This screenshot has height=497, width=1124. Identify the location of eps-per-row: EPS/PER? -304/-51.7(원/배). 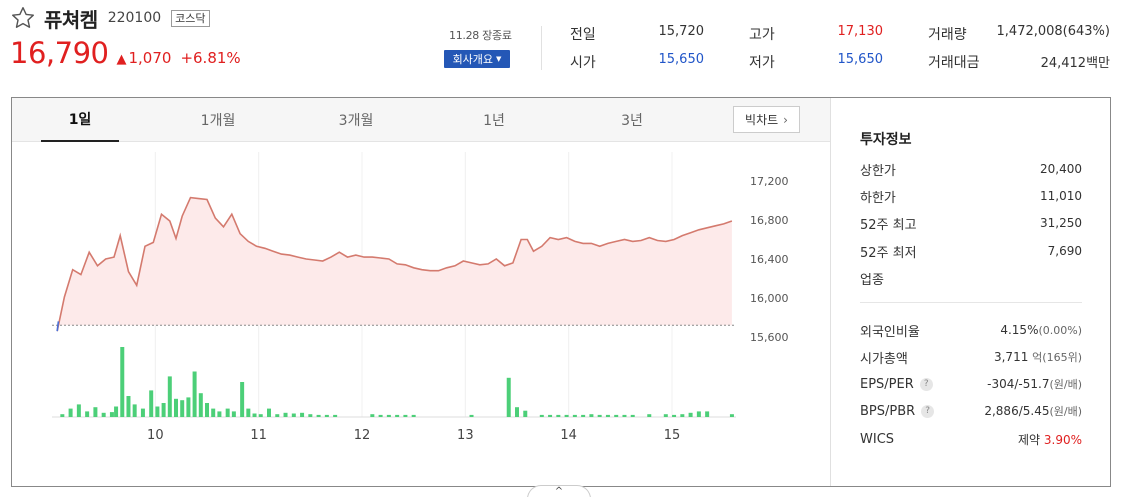
(971, 384).